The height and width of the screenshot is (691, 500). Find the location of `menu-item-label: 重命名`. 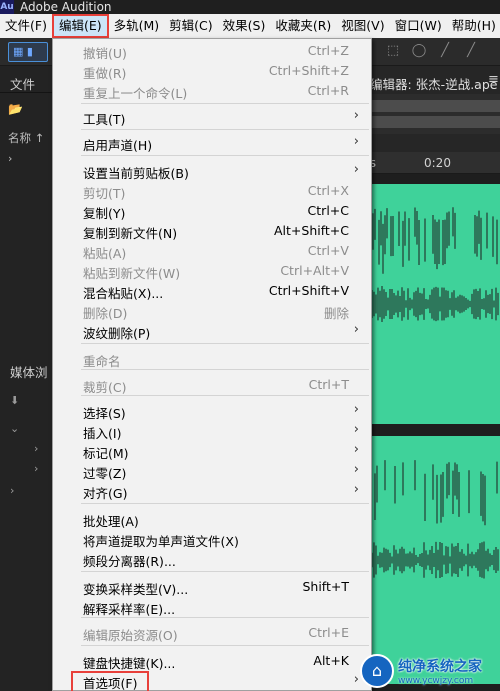

menu-item-label: 重命名 is located at coordinates (102, 361).